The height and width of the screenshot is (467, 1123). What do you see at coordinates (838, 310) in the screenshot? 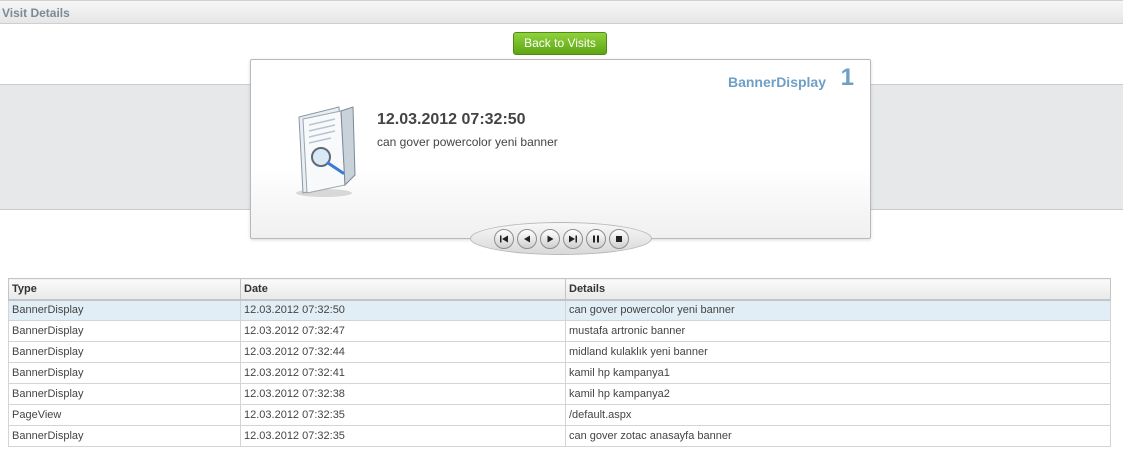
I see `cell-details: can gover powercolor yeni banner` at bounding box center [838, 310].